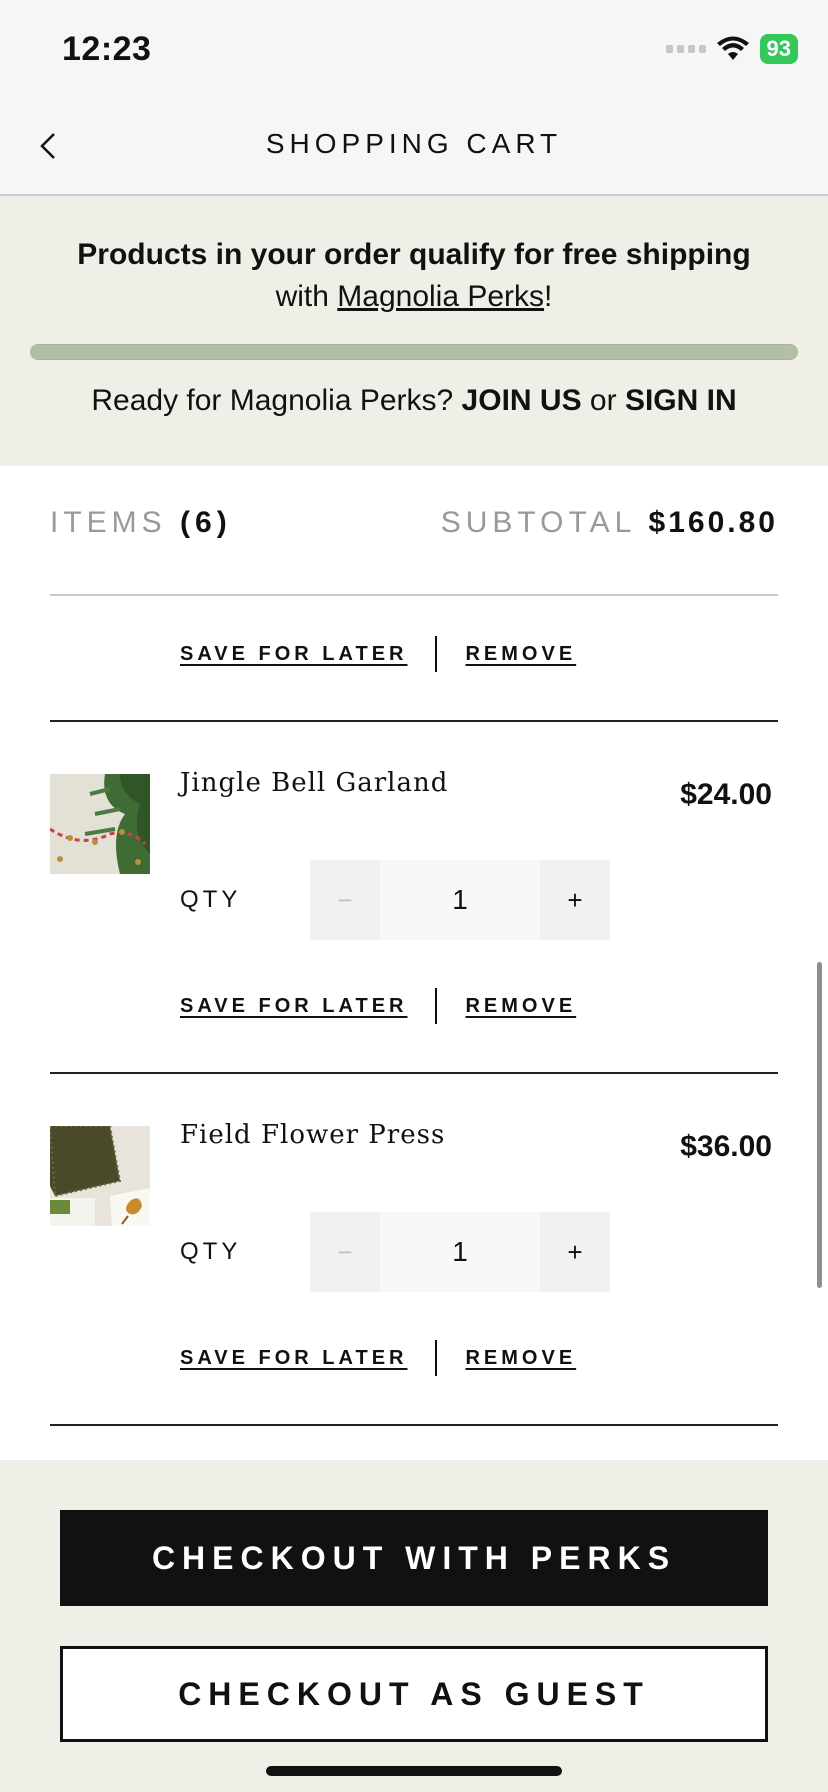 This screenshot has height=1792, width=828. Describe the element at coordinates (414, 50) in the screenshot. I see `status-bar: 12:23 93` at that location.